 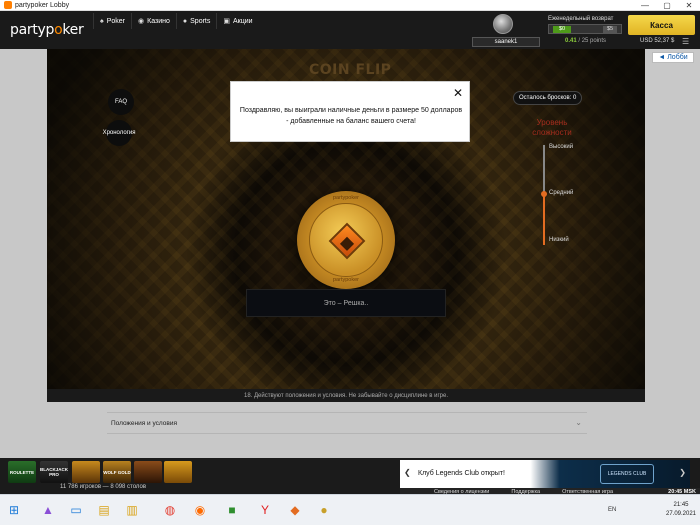 What do you see at coordinates (544, 194) in the screenshot?
I see `difficulty-knob` at bounding box center [544, 194].